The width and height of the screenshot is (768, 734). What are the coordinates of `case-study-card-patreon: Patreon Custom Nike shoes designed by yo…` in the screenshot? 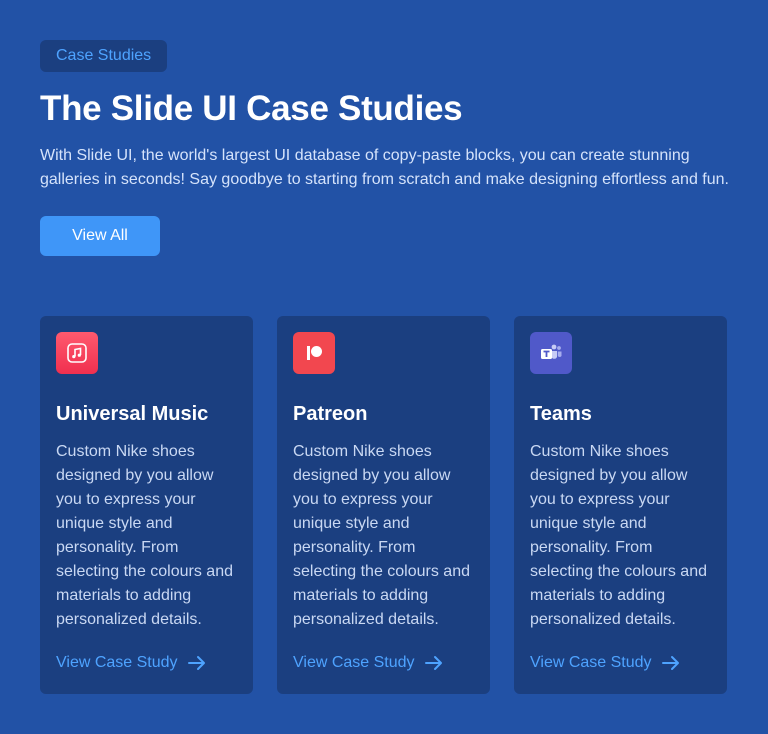 It's located at (383, 505).